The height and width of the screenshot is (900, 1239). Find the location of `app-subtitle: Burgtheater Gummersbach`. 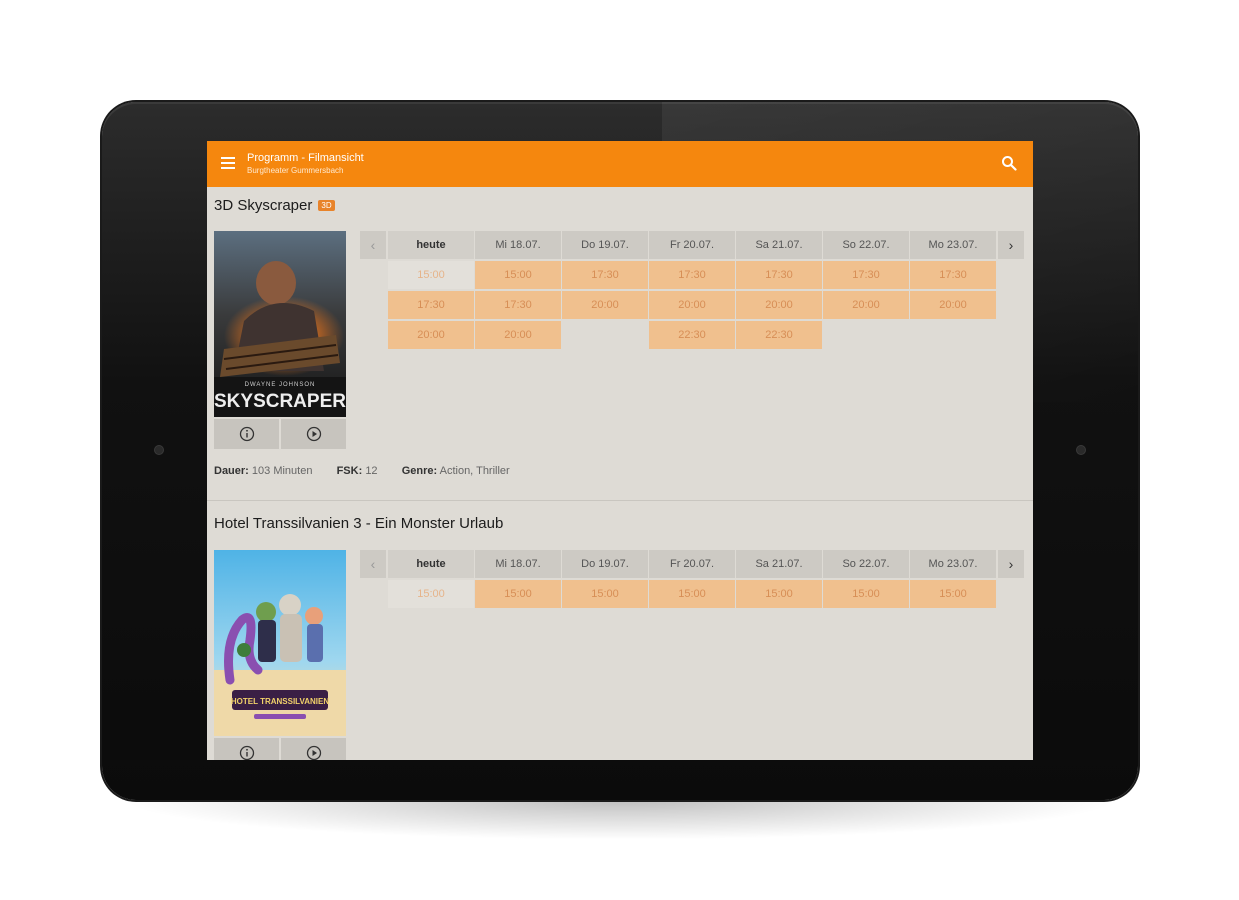

app-subtitle: Burgtheater Gummersbach is located at coordinates (295, 170).